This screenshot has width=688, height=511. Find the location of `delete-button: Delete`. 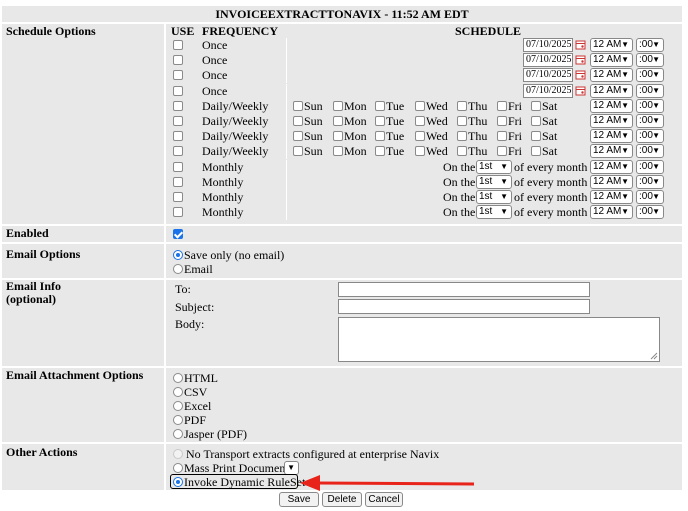

delete-button: Delete is located at coordinates (342, 499).